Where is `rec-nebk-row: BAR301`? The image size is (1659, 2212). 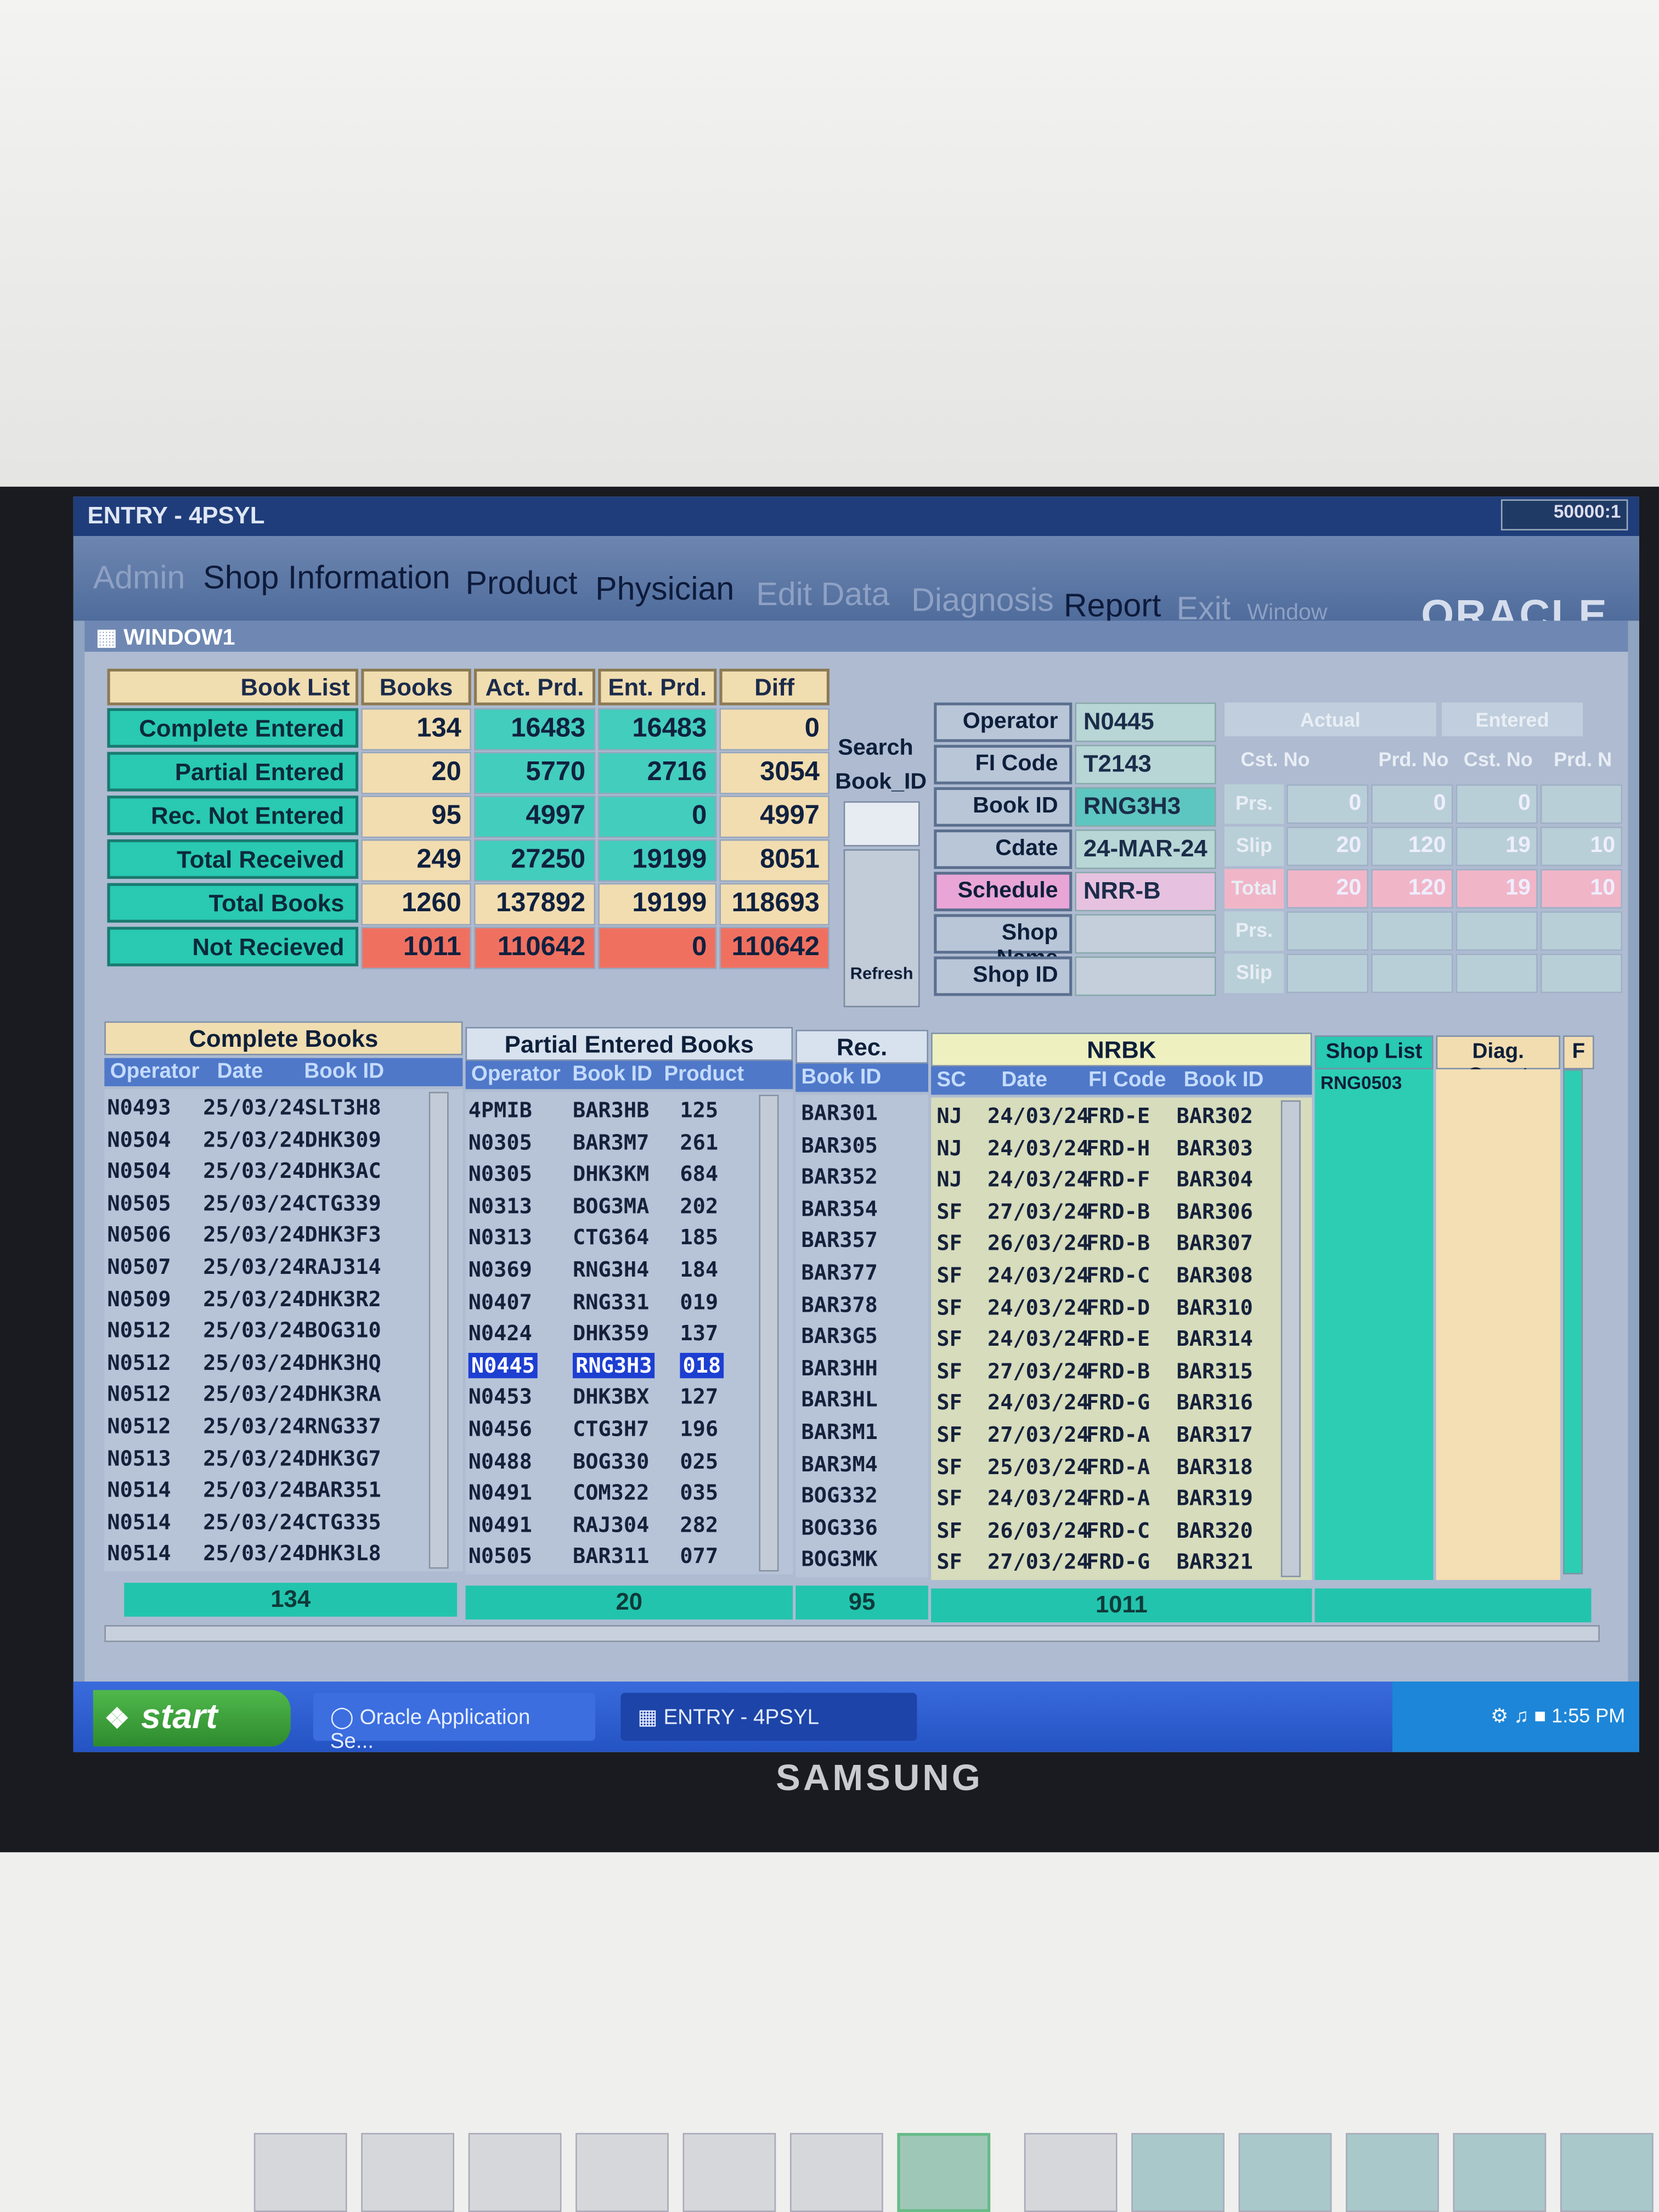
rec-nebk-row: BAR301 is located at coordinates (861, 1114).